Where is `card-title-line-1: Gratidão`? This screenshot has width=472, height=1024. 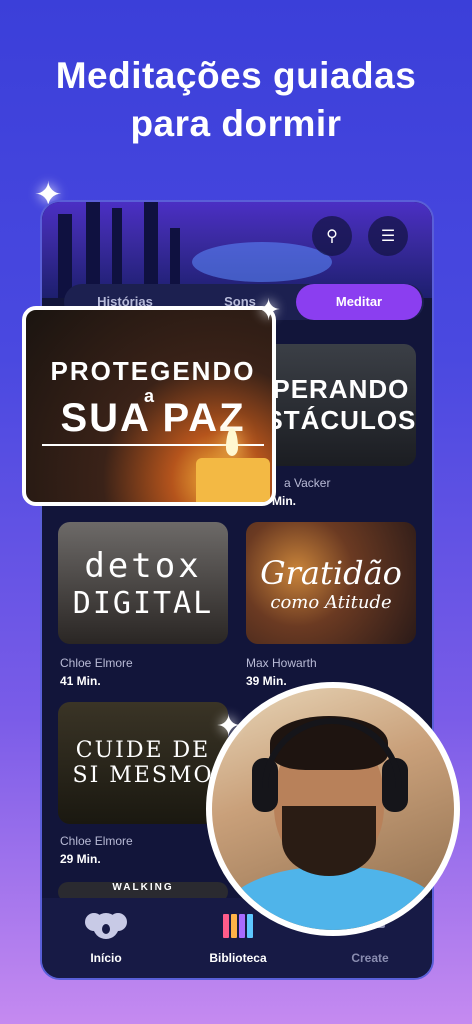 card-title-line-1: Gratidão is located at coordinates (331, 572).